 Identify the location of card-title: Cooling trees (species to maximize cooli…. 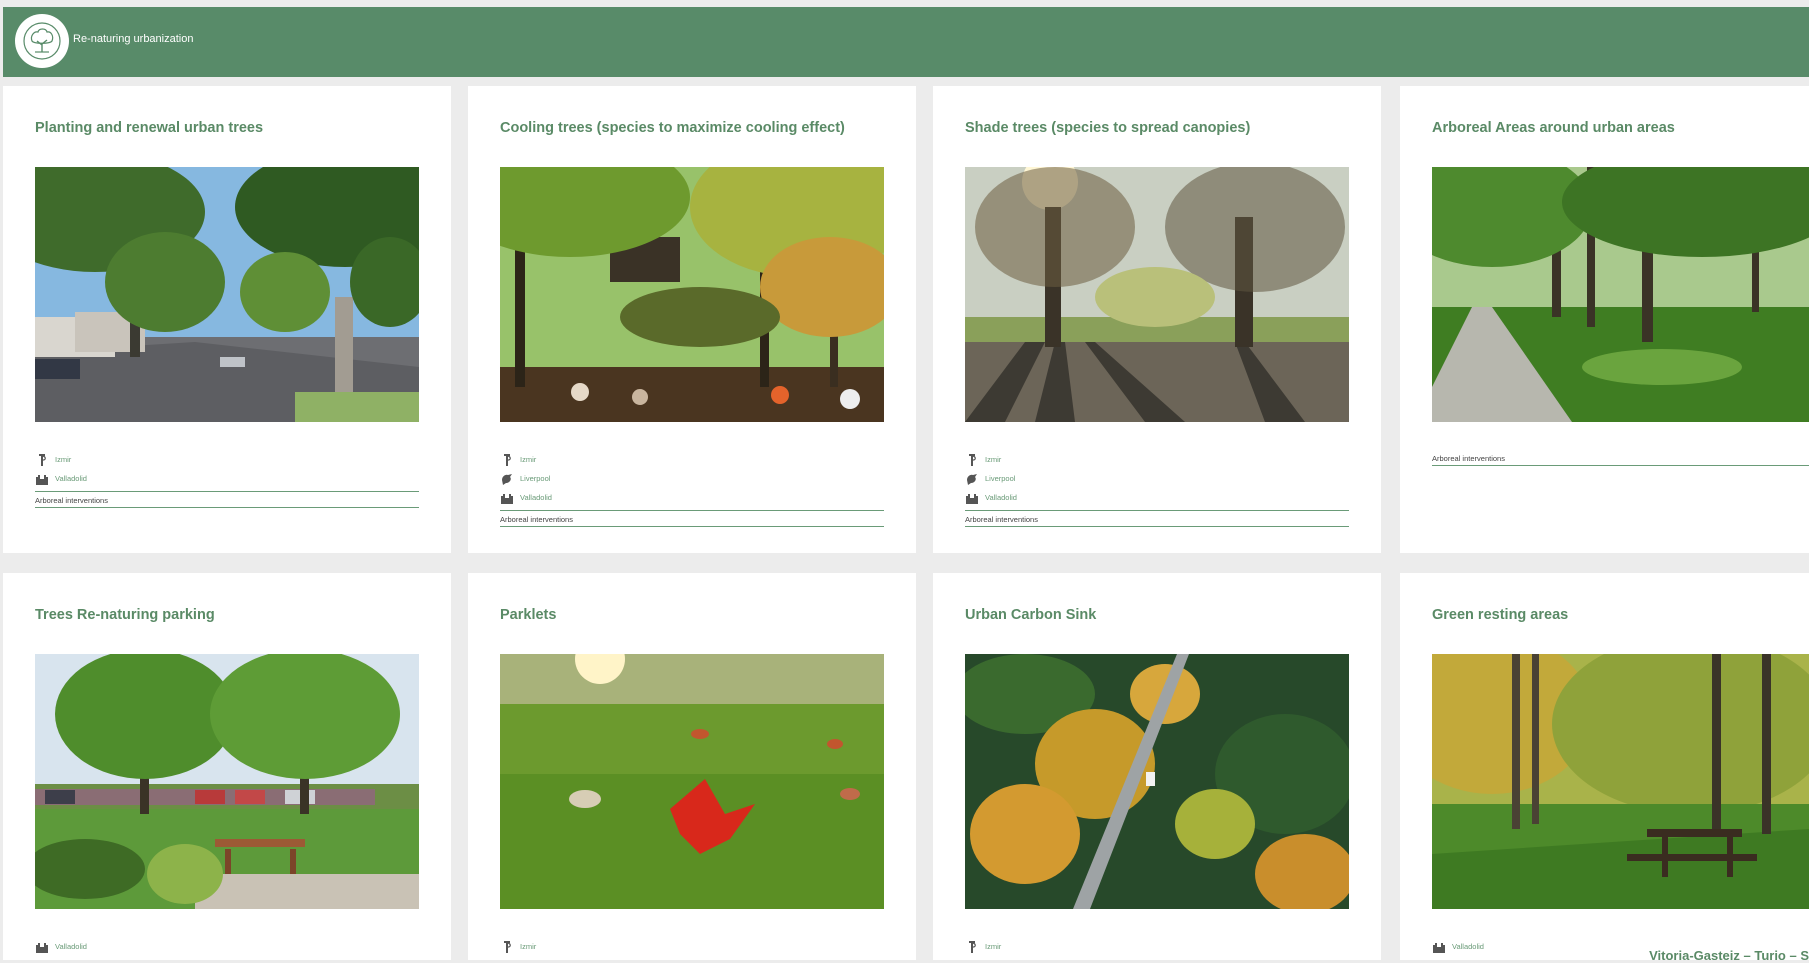
(672, 128).